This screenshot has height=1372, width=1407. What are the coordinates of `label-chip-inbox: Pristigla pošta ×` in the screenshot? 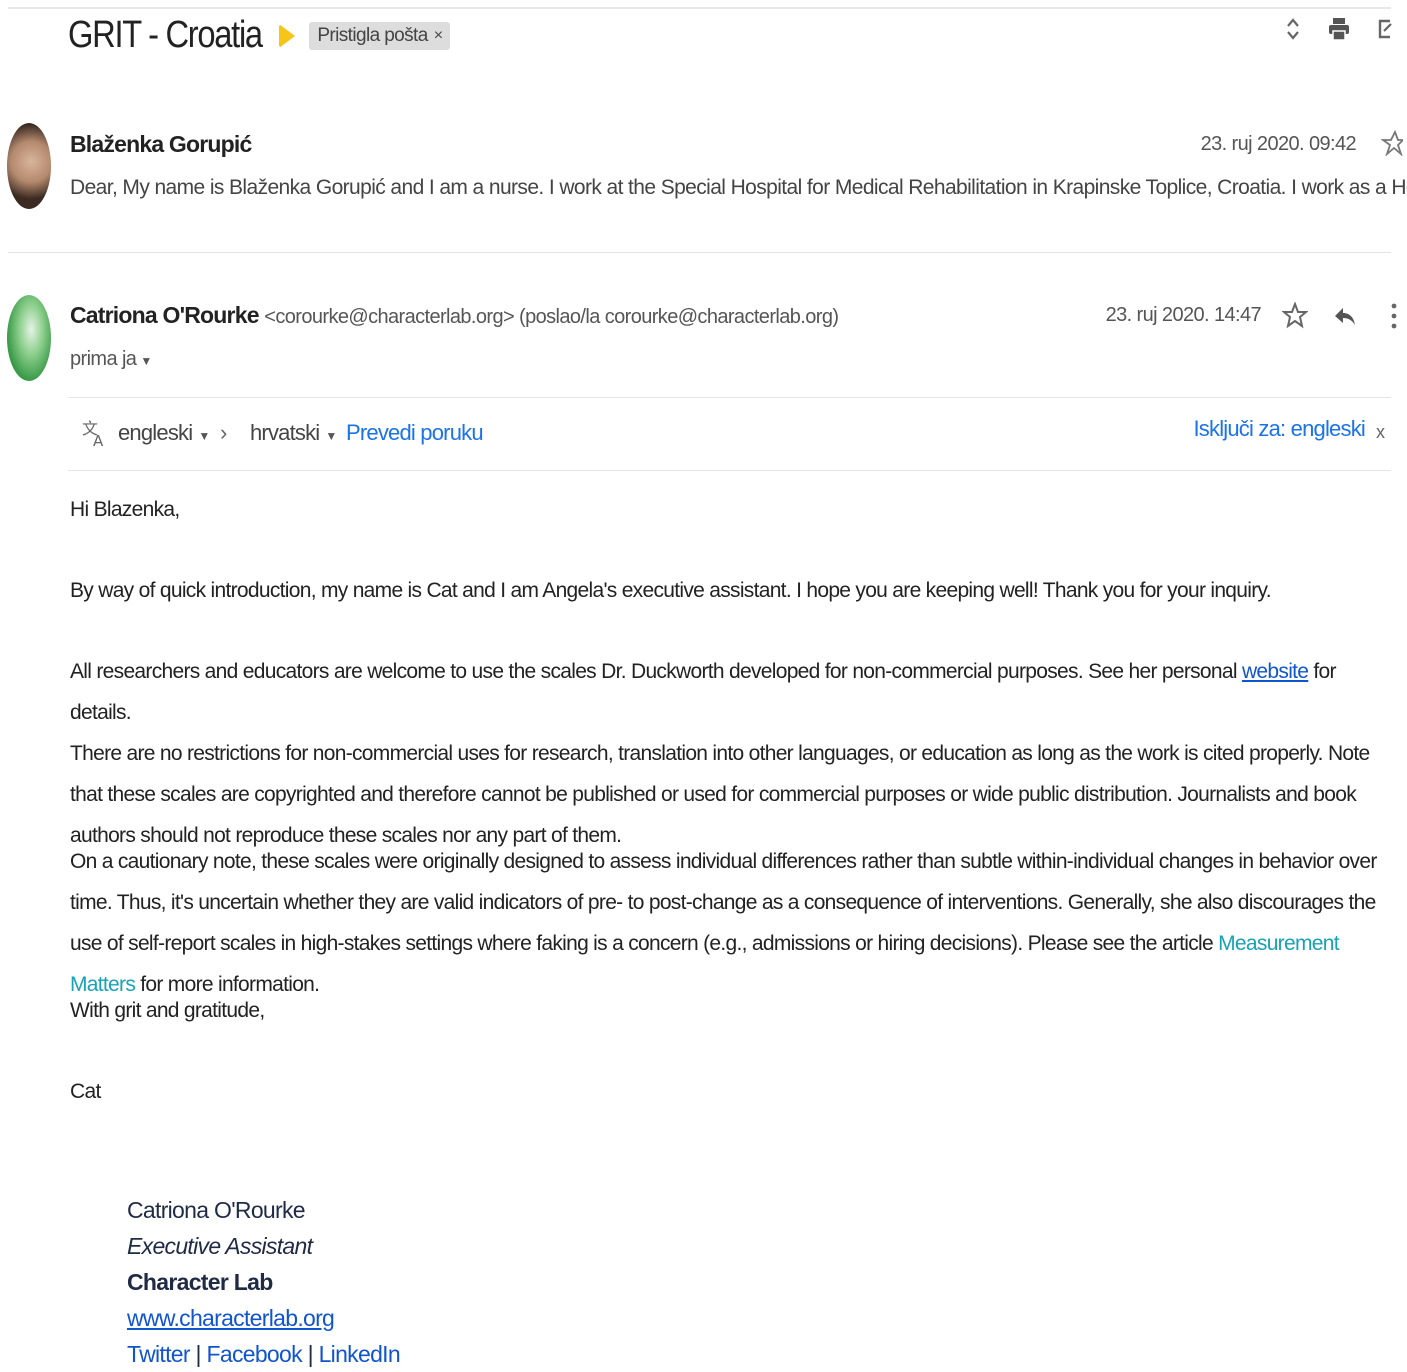 It's located at (380, 35).